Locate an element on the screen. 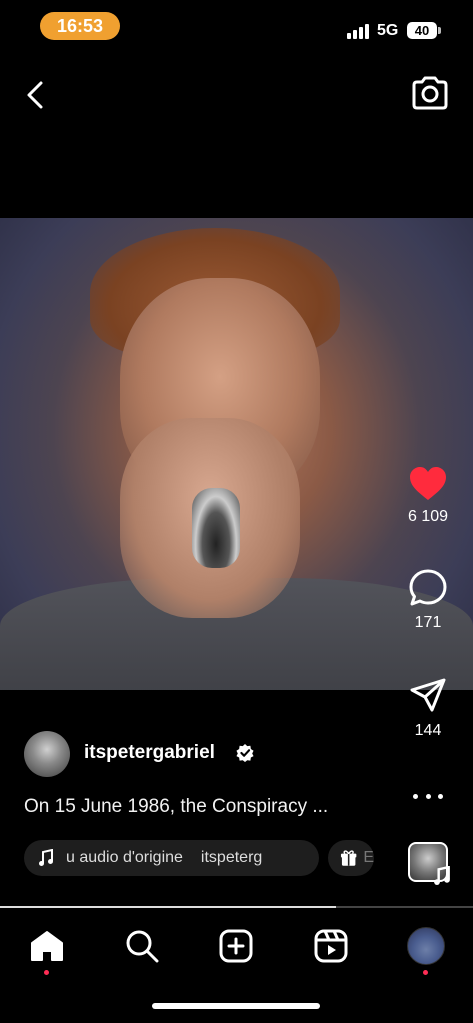 The height and width of the screenshot is (1023, 473). share-count: 144 is located at coordinates (428, 730).